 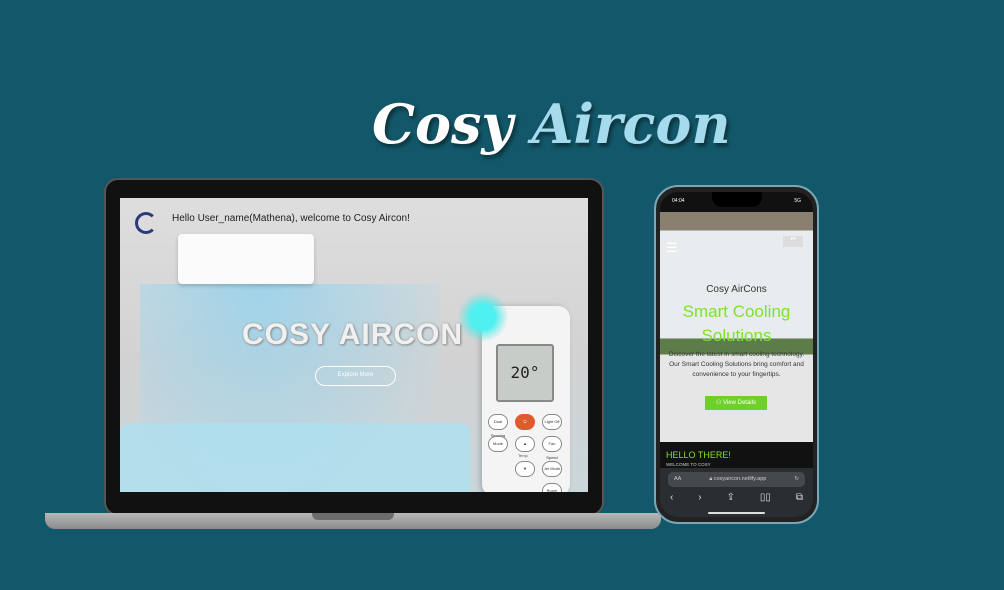 I want to click on share-icon: ⇪, so click(x=731, y=497).